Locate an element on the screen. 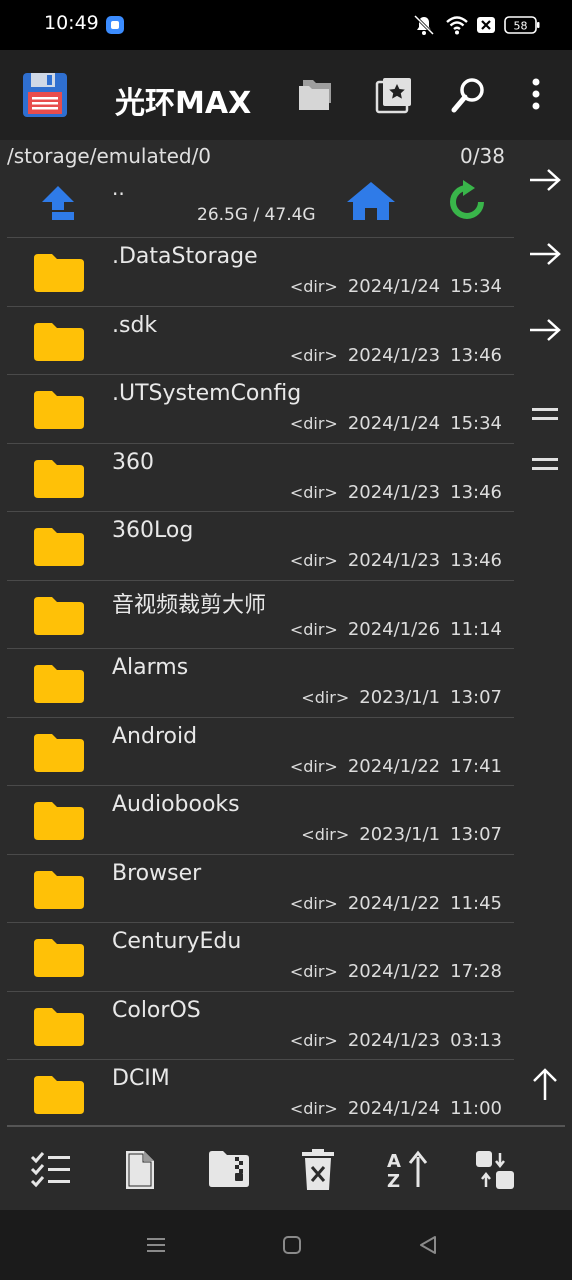 This screenshot has height=1280, width=572. file-date: 2024/1/26 is located at coordinates (394, 629).